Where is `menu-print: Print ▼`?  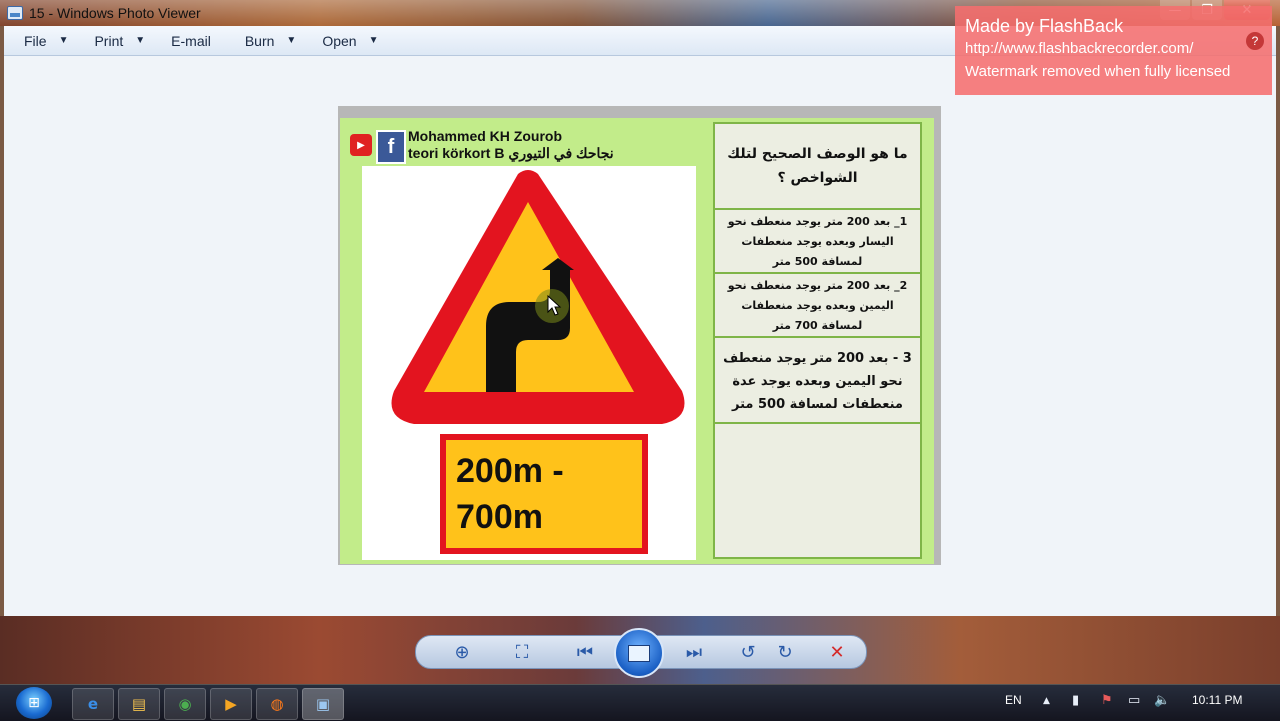
menu-print: Print ▼ is located at coordinates (119, 41).